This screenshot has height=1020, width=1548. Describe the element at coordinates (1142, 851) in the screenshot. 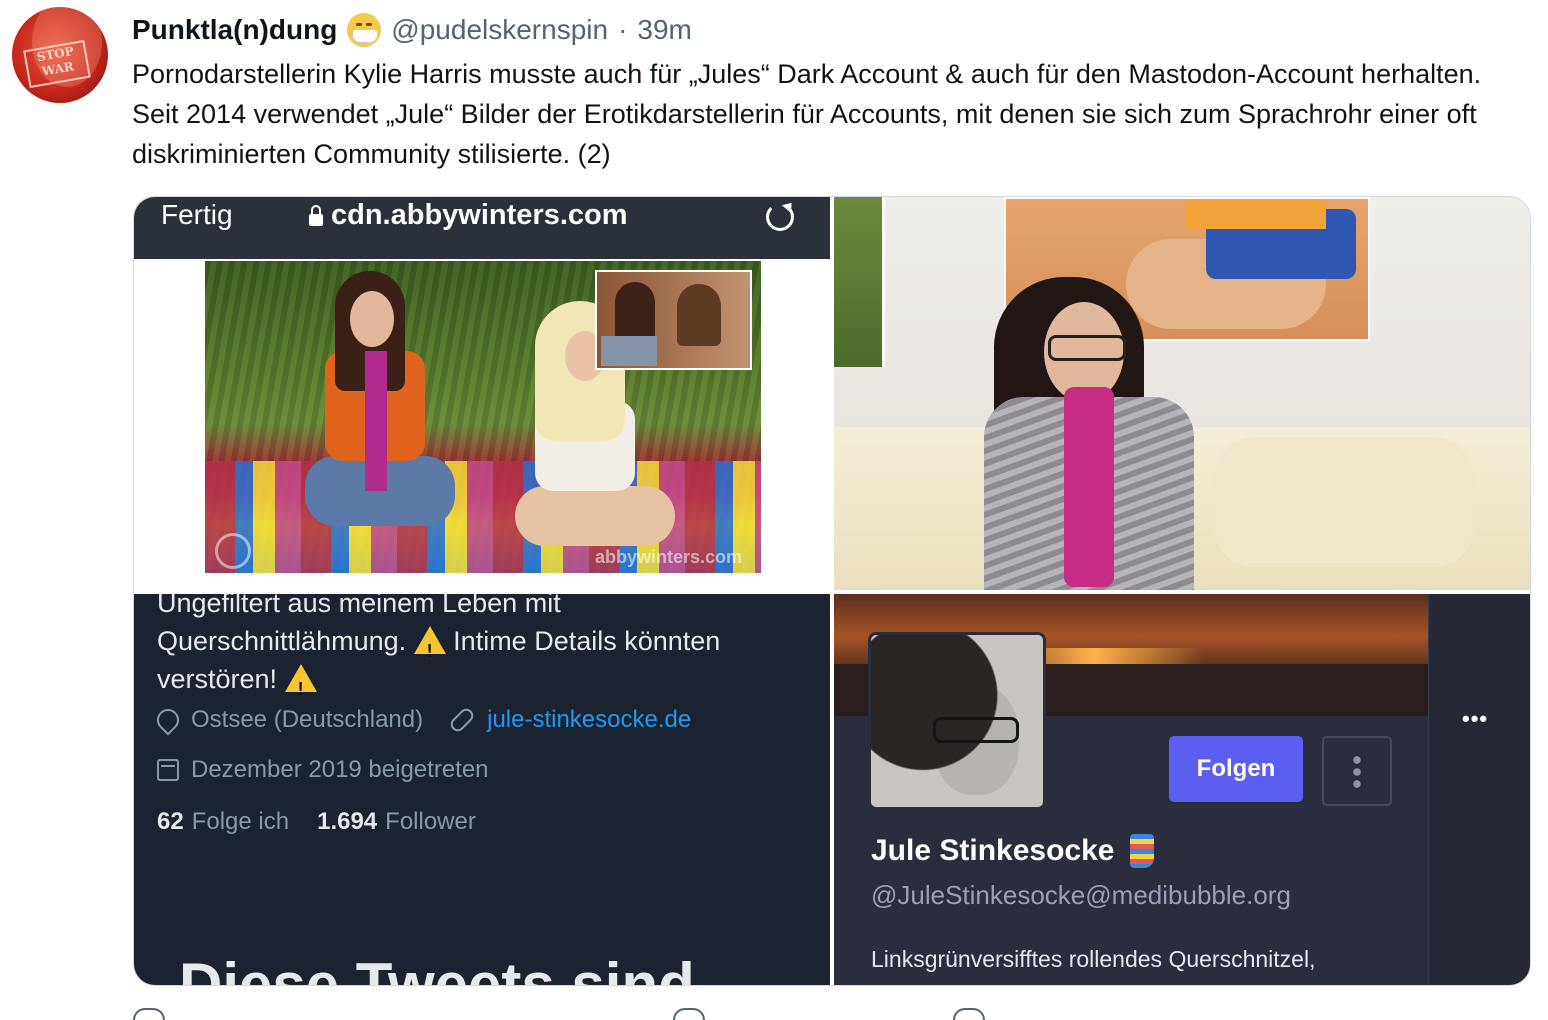

I see `socks-icon` at that location.